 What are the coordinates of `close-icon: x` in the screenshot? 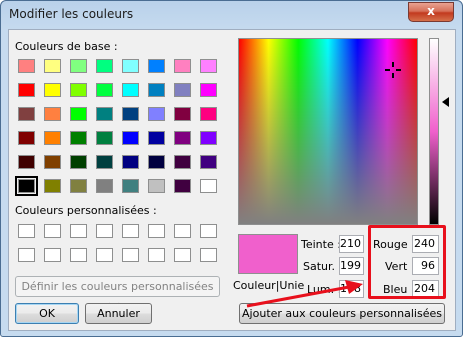 It's located at (431, 11).